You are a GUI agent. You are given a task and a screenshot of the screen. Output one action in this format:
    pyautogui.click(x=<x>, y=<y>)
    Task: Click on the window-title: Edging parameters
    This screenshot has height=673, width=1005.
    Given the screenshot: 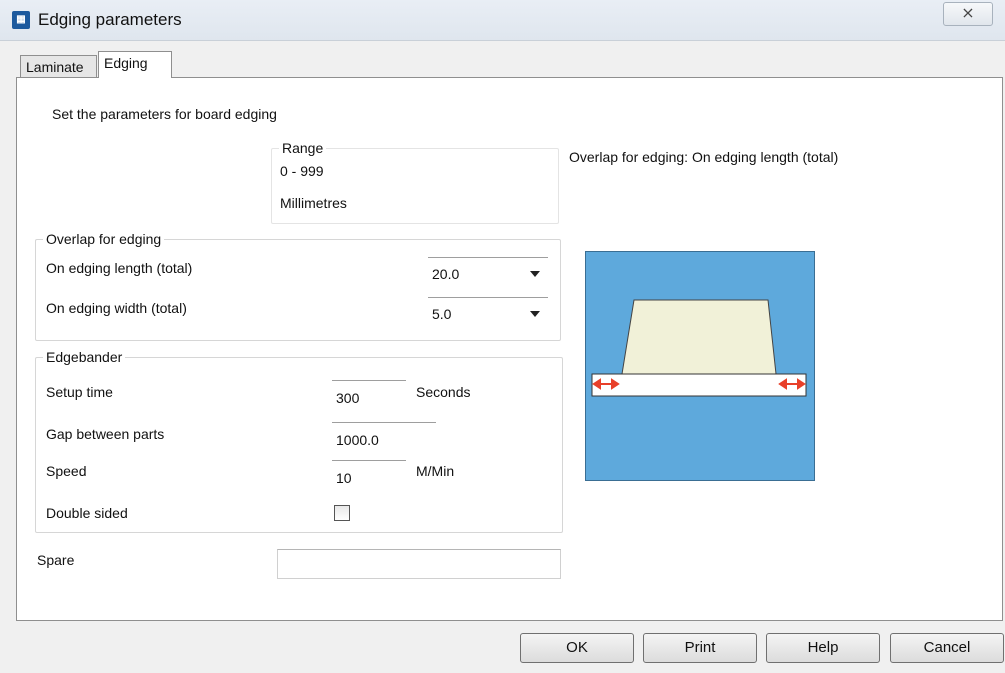 What is the action you would take?
    pyautogui.click(x=110, y=19)
    